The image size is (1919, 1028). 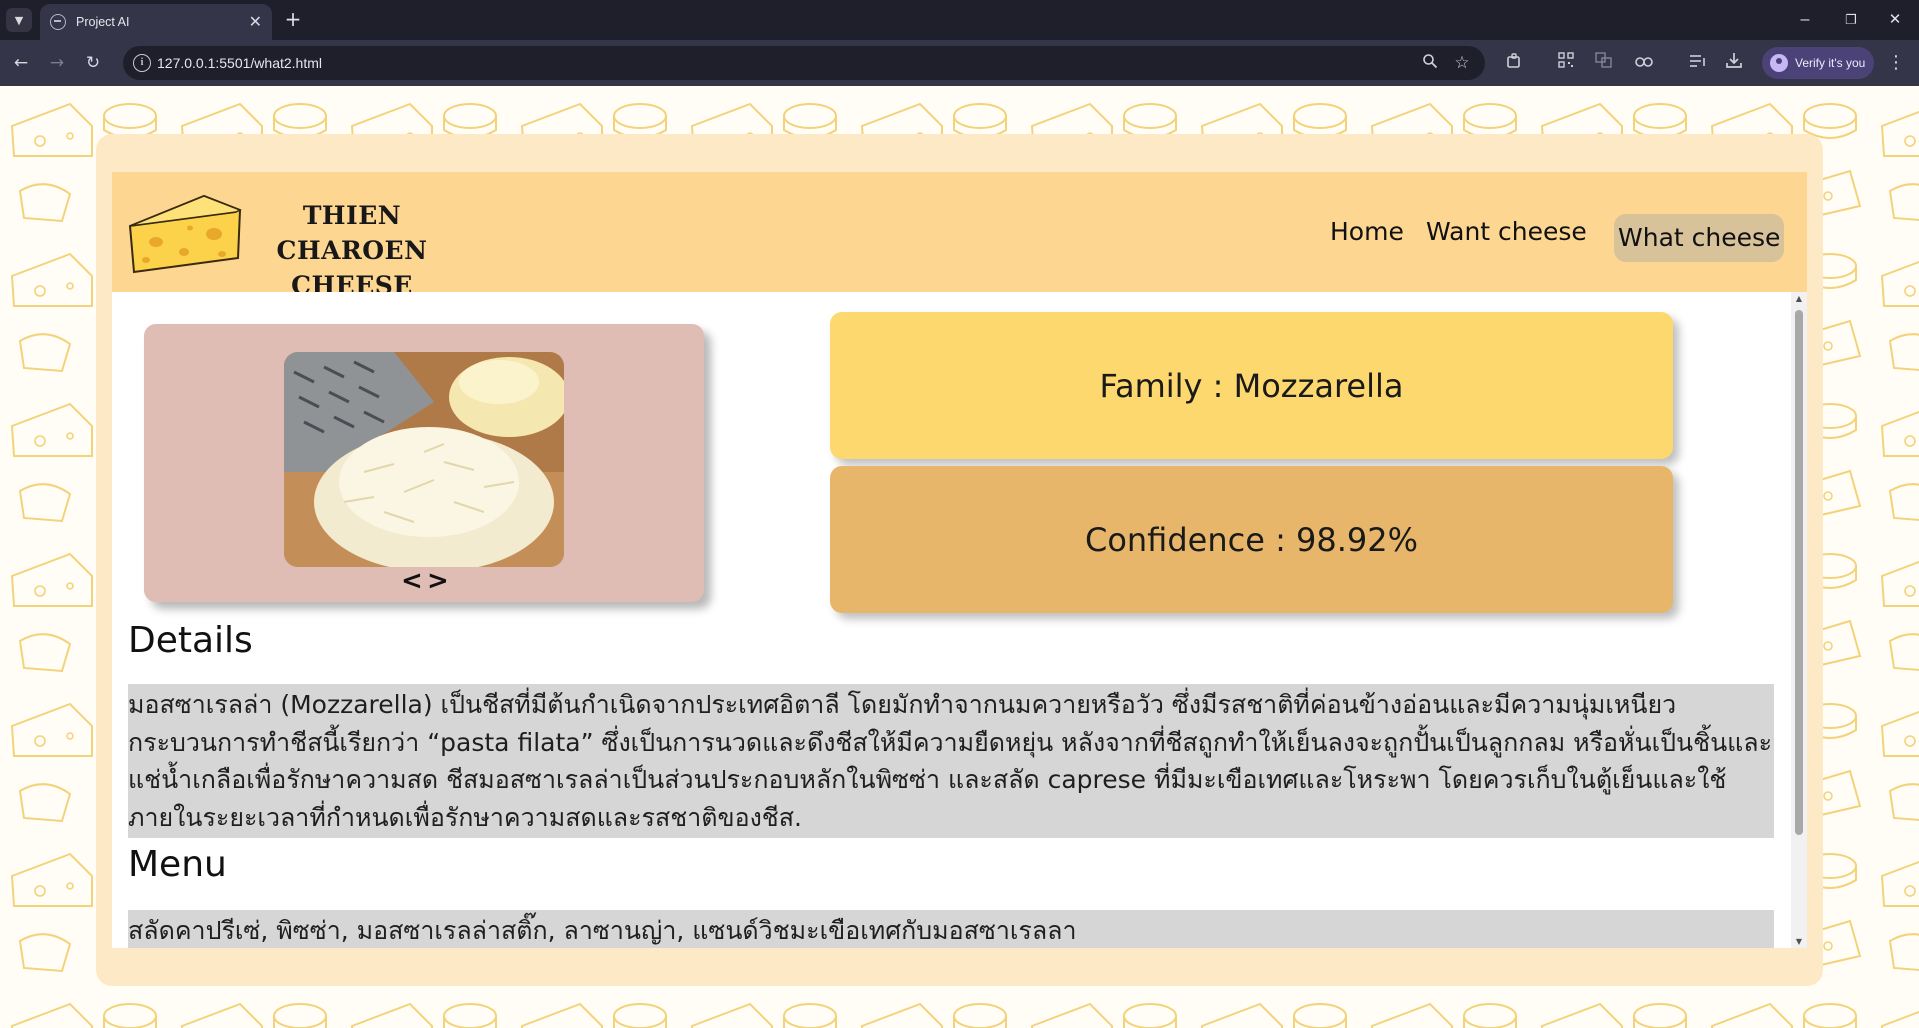 I want to click on nav-home: Home, so click(x=1367, y=232).